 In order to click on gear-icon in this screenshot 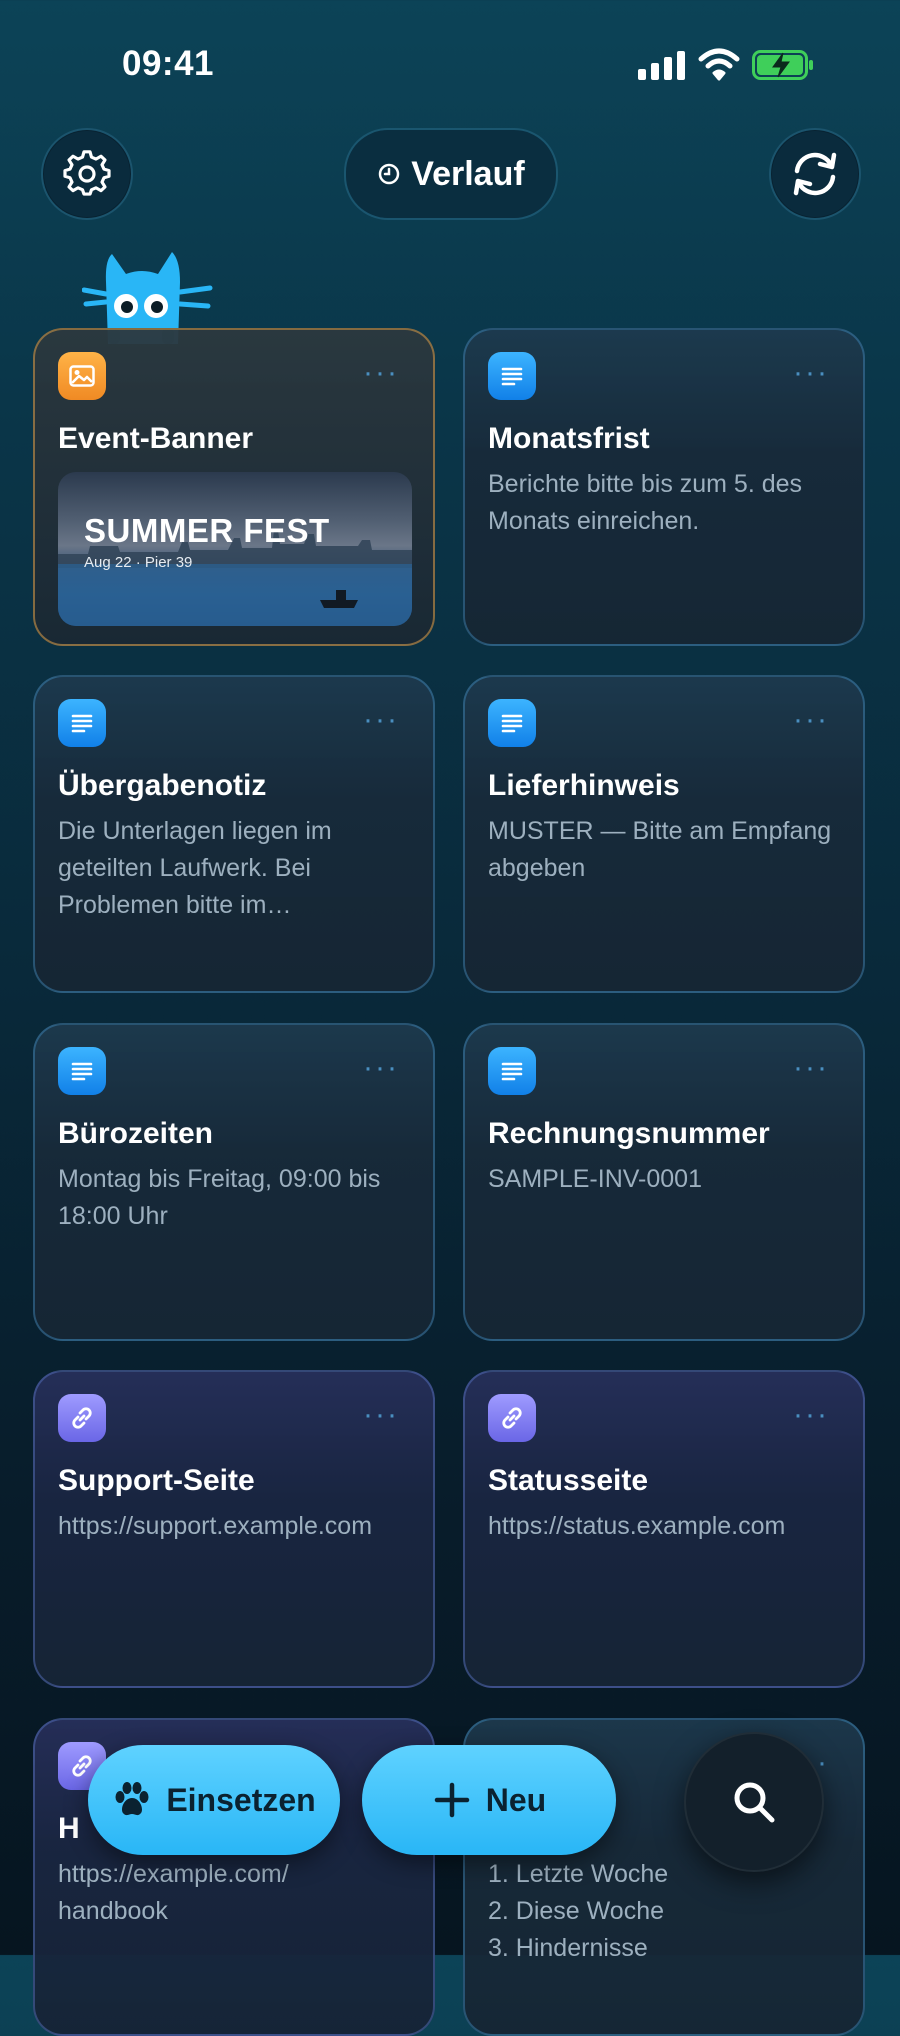, I will do `click(87, 173)`.